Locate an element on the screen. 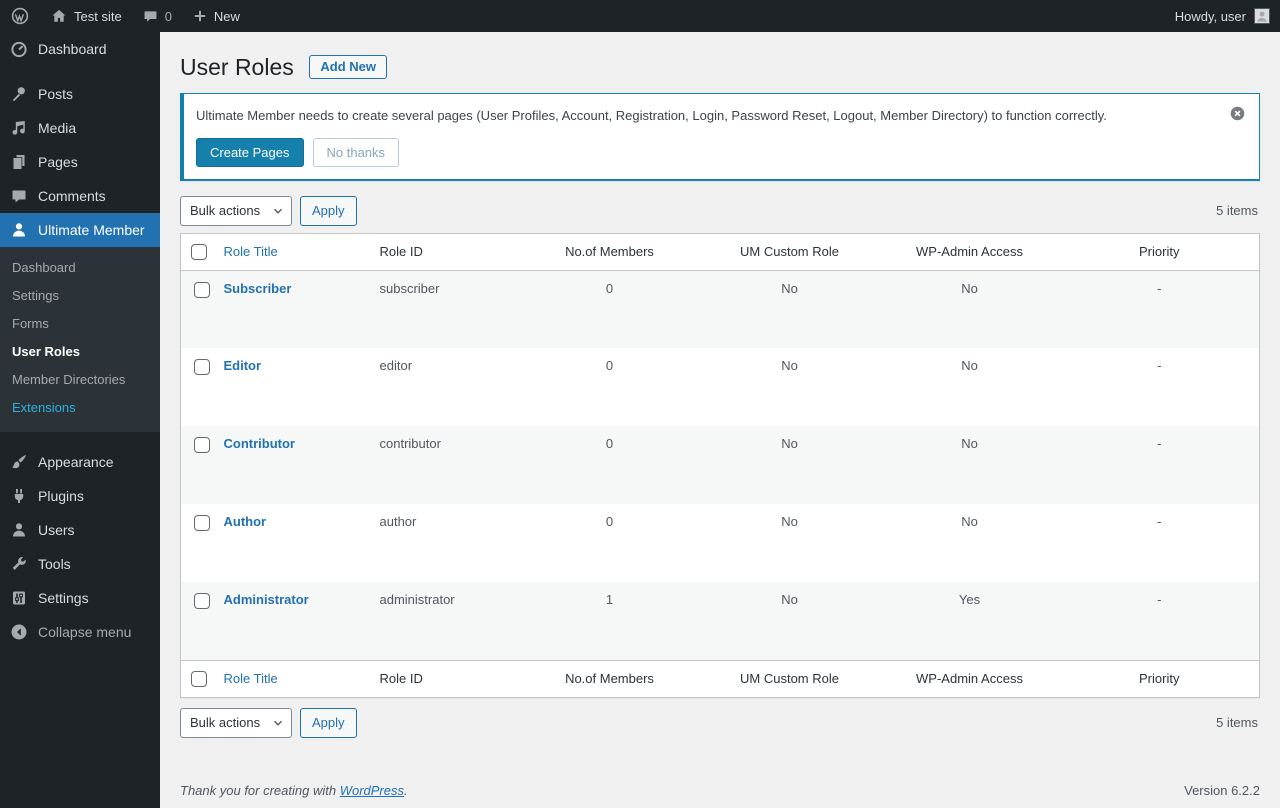 This screenshot has width=1280, height=808. plug-icon is located at coordinates (19, 496).